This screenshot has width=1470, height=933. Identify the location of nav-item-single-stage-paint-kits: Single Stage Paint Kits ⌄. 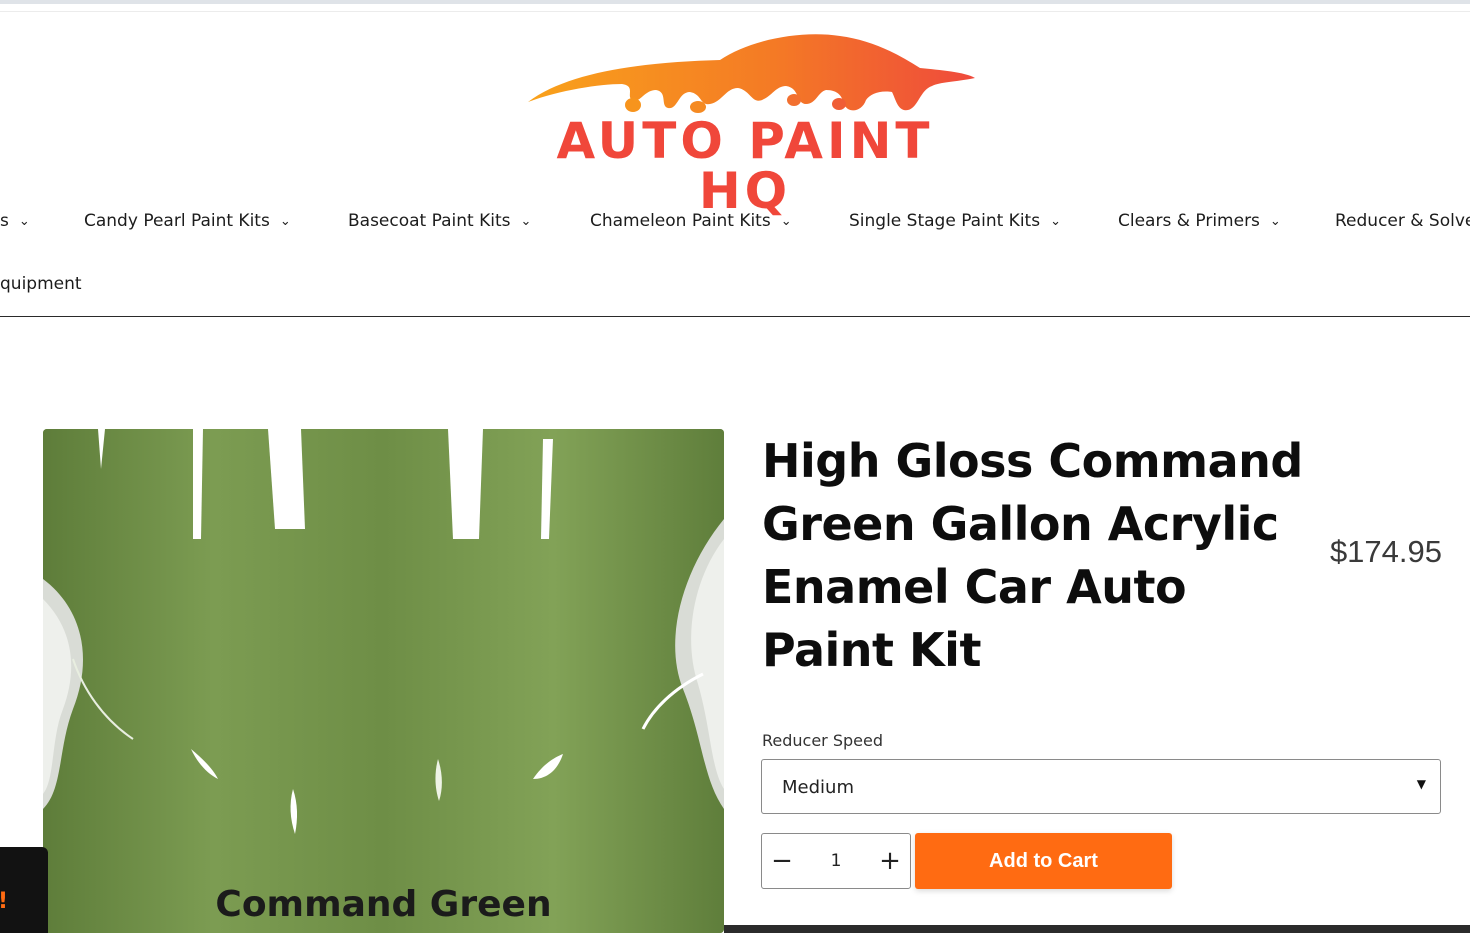
(955, 222).